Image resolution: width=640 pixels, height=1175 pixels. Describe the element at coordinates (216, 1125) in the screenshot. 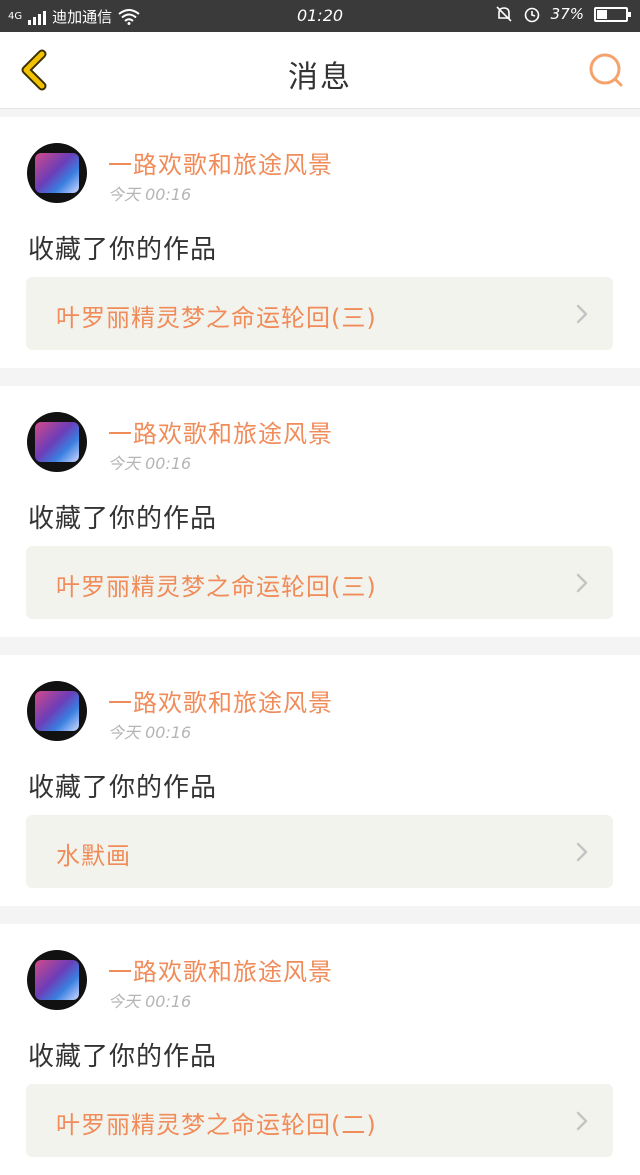

I see `work-title: 叶罗丽精灵梦之命运轮回(二)` at that location.